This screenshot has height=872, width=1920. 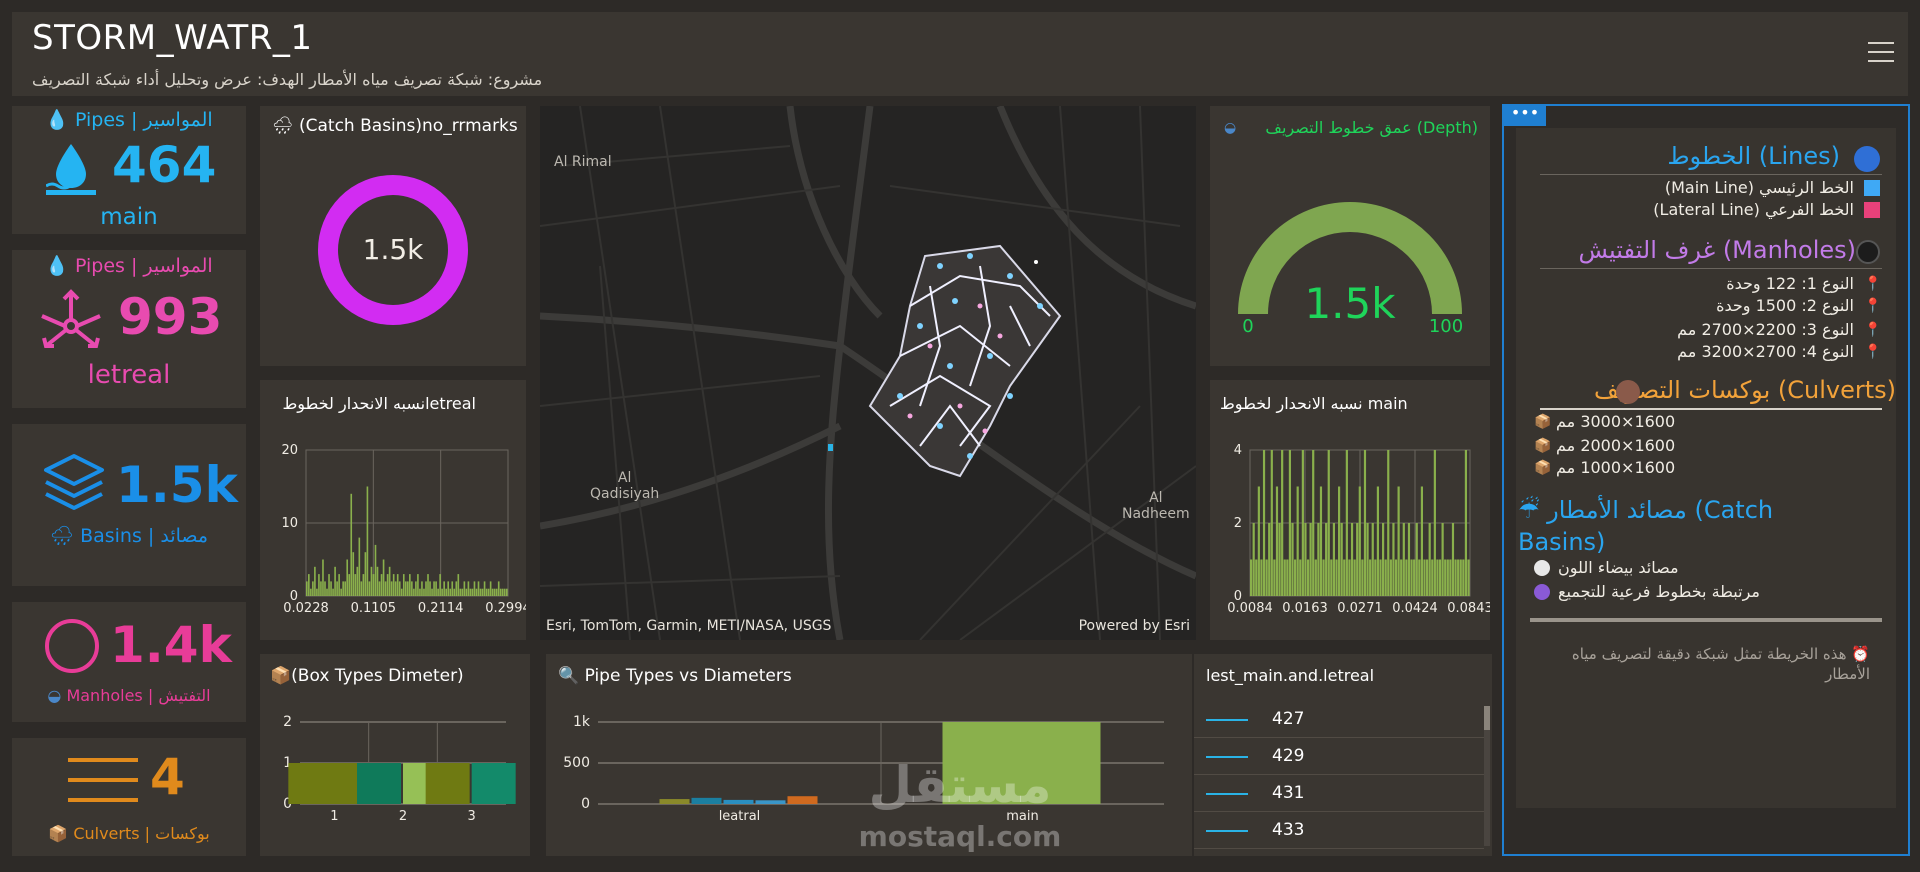 What do you see at coordinates (306, 608) in the screenshot?
I see `x-tick-label: 0.0228` at bounding box center [306, 608].